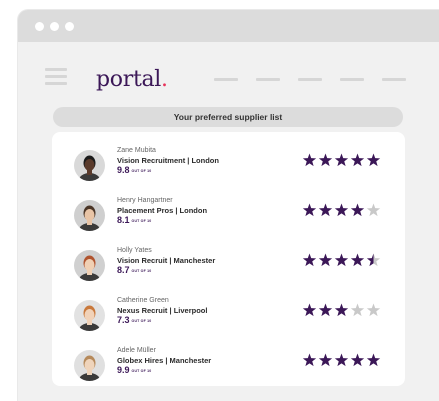 This screenshot has width=439, height=401. I want to click on window-maximize-dot, so click(69, 26).